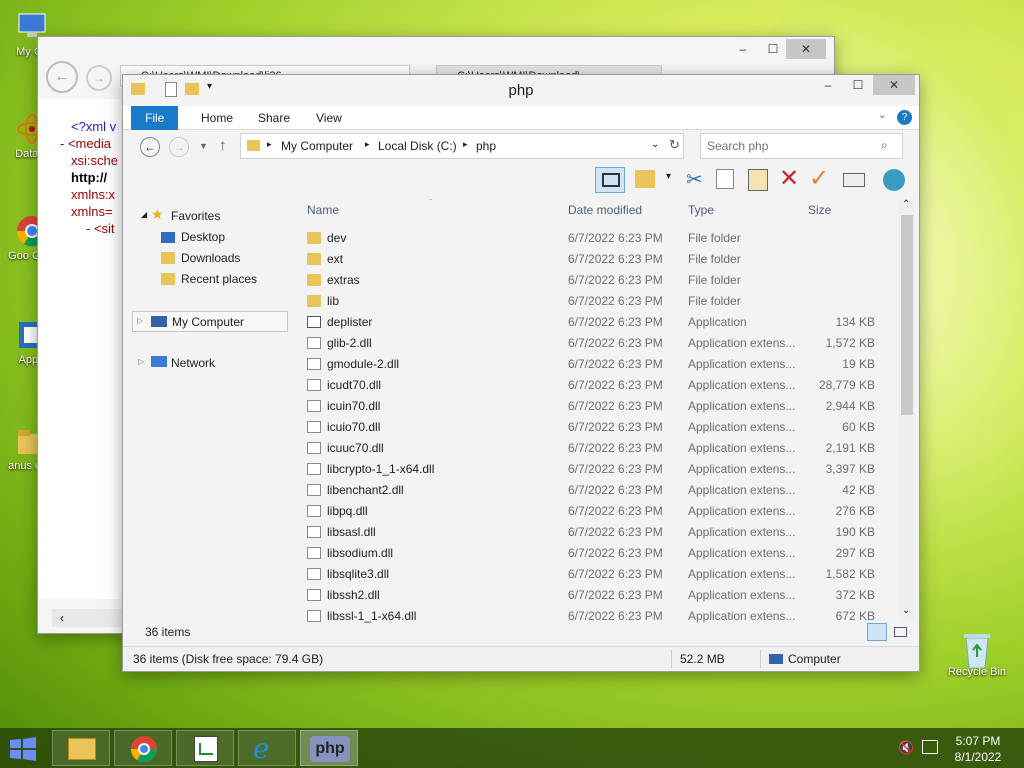 The height and width of the screenshot is (768, 1024). What do you see at coordinates (877, 632) in the screenshot?
I see `details-view-button` at bounding box center [877, 632].